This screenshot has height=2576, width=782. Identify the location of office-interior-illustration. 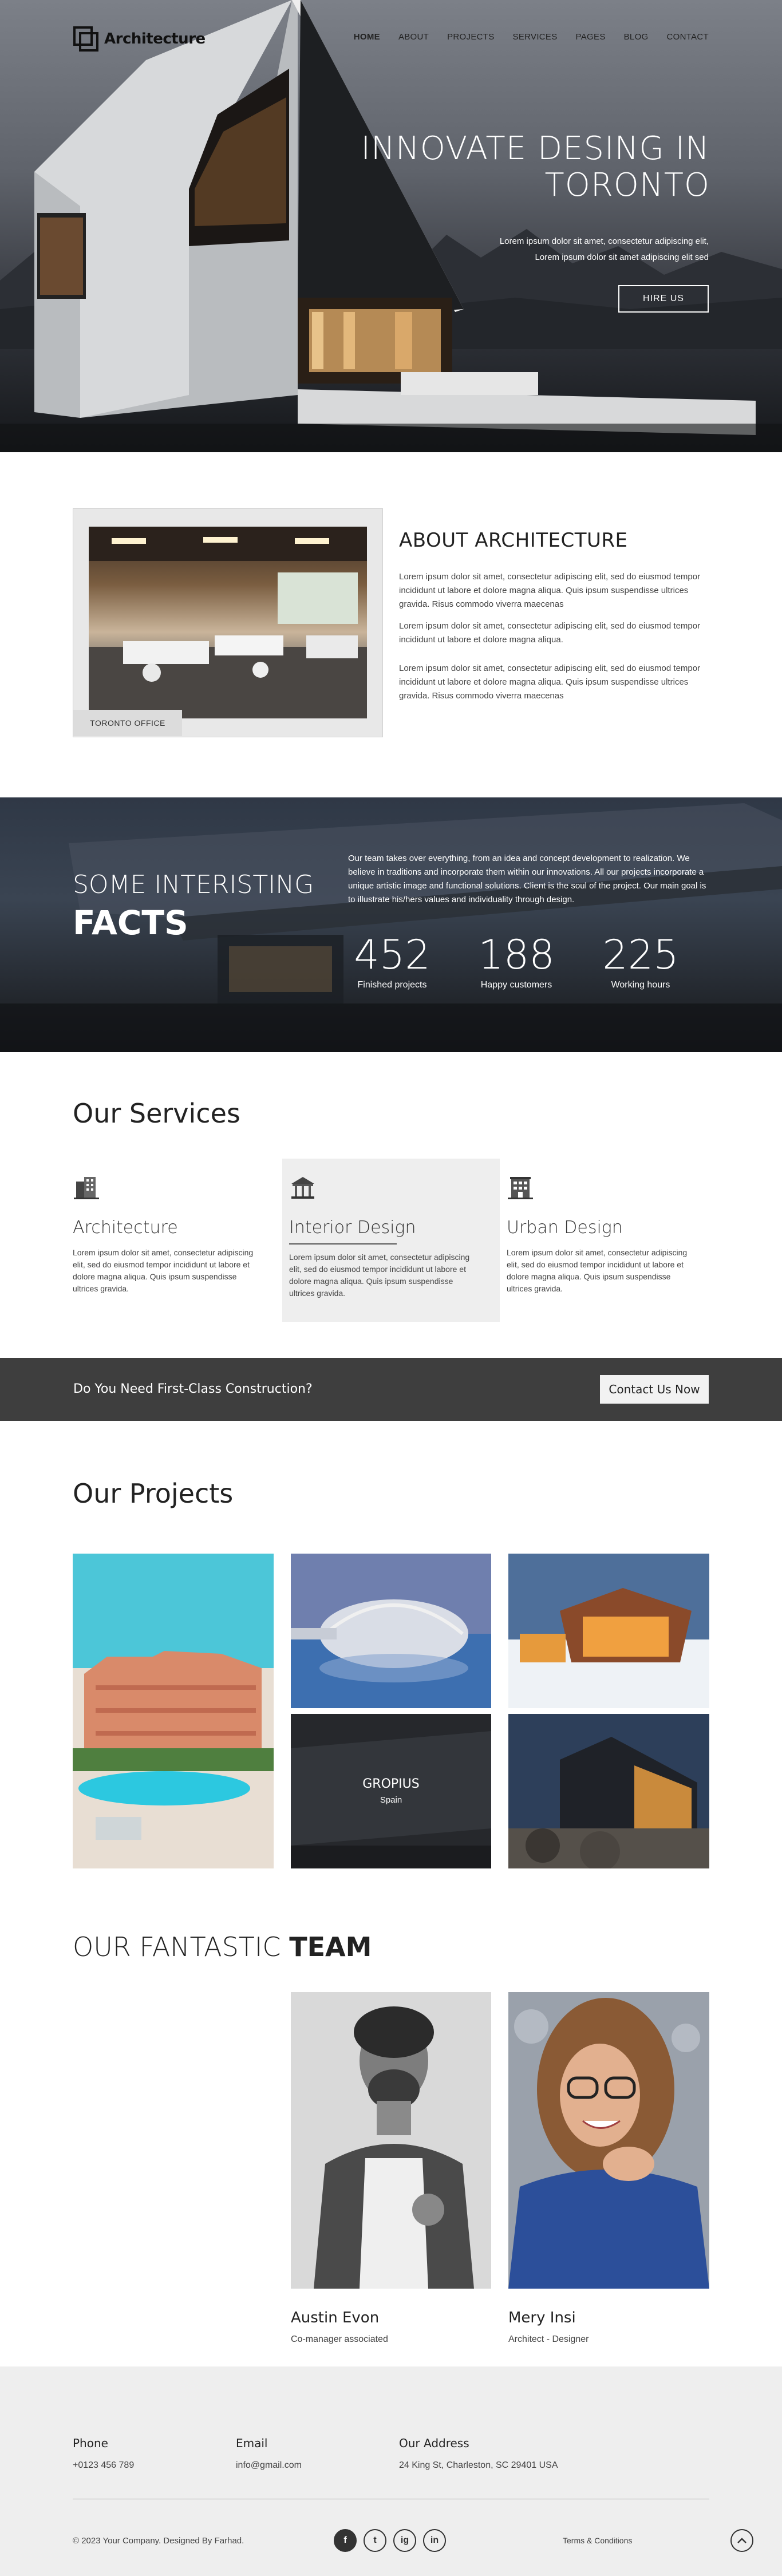
(228, 622).